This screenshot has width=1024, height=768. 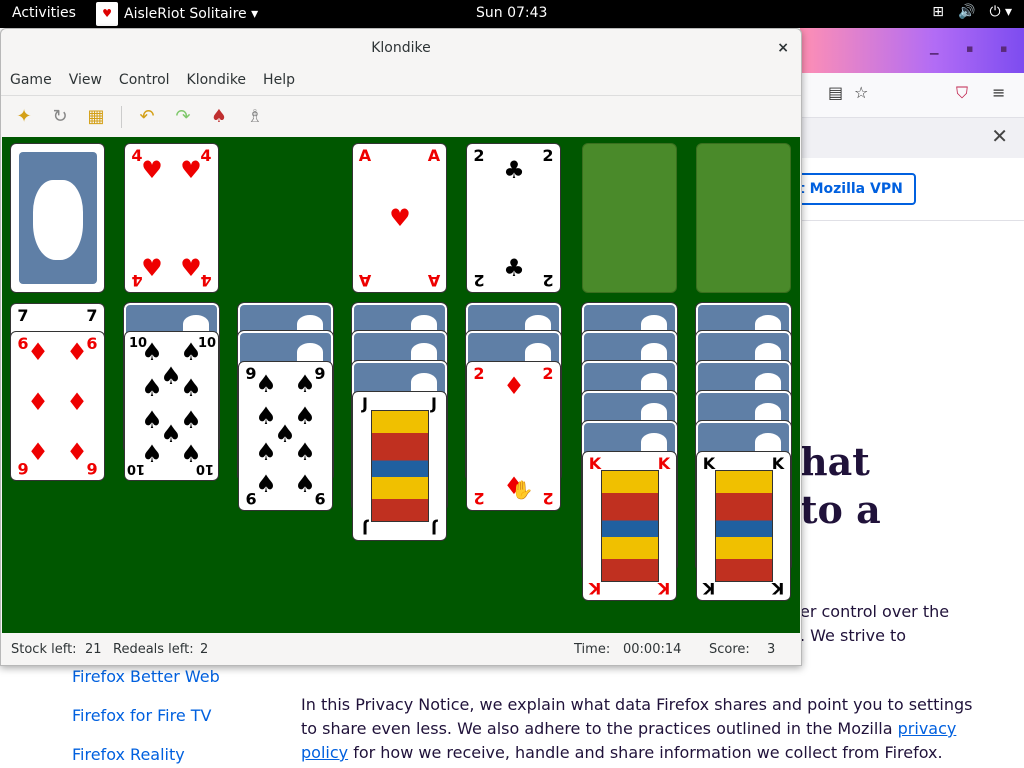 I want to click on hamburger-menu-icon: ≡, so click(x=998, y=92).